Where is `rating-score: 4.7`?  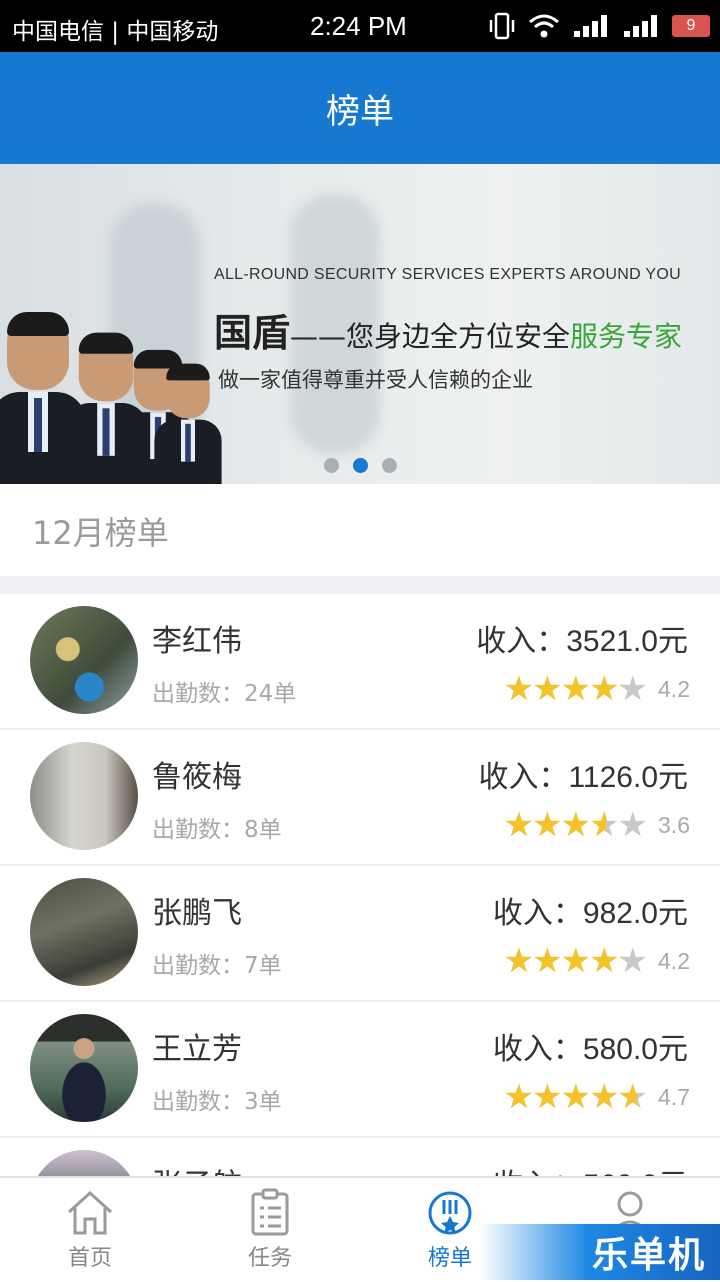 rating-score: 4.7 is located at coordinates (674, 1096).